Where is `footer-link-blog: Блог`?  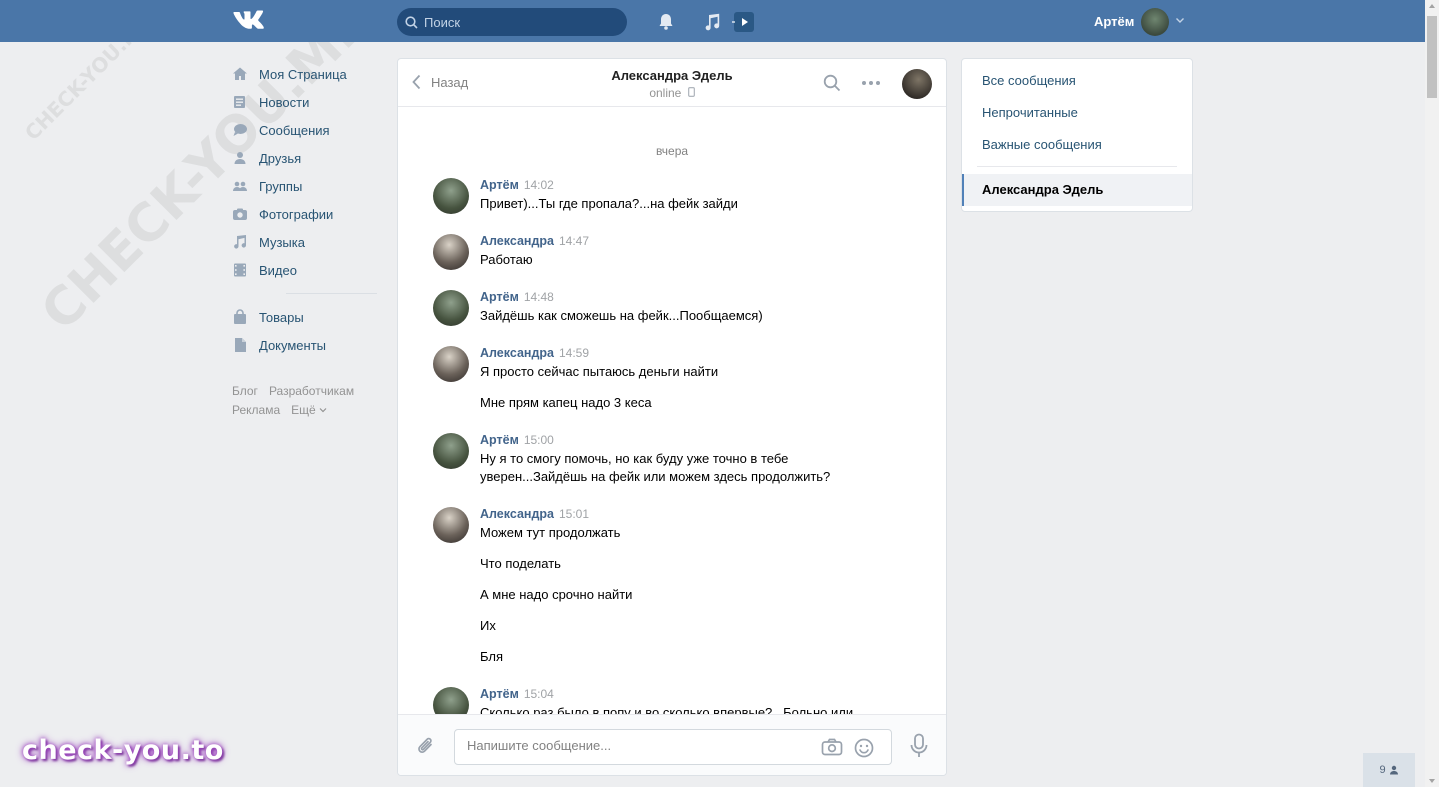 footer-link-blog: Блог is located at coordinates (245, 391).